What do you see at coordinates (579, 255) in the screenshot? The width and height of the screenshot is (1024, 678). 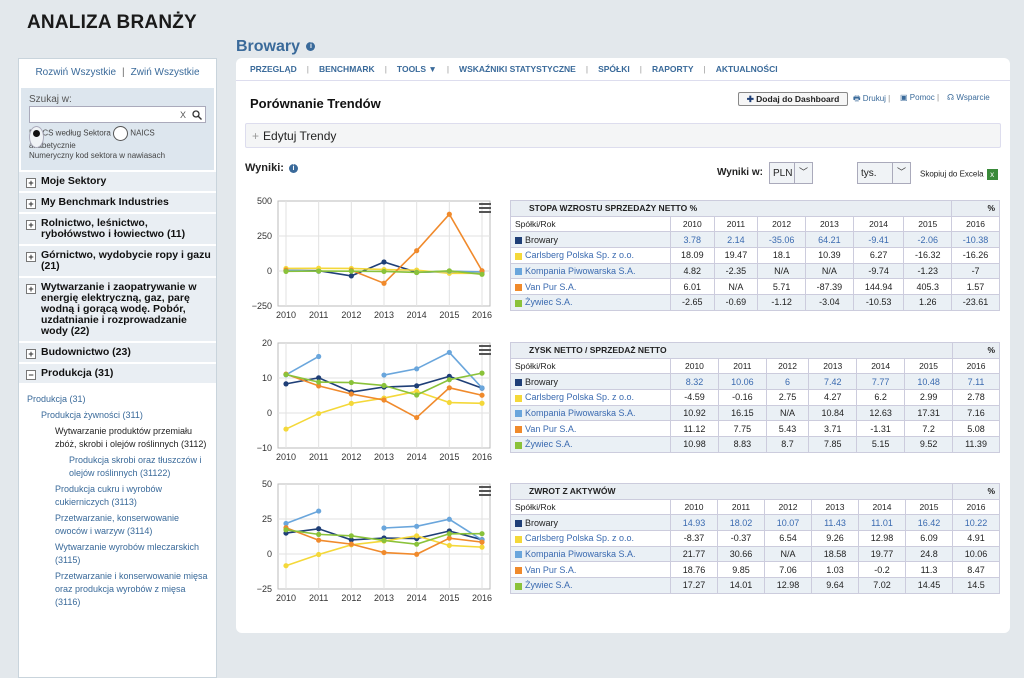 I see `company-name: Carlsberg Polska Sp. z o.o.` at bounding box center [579, 255].